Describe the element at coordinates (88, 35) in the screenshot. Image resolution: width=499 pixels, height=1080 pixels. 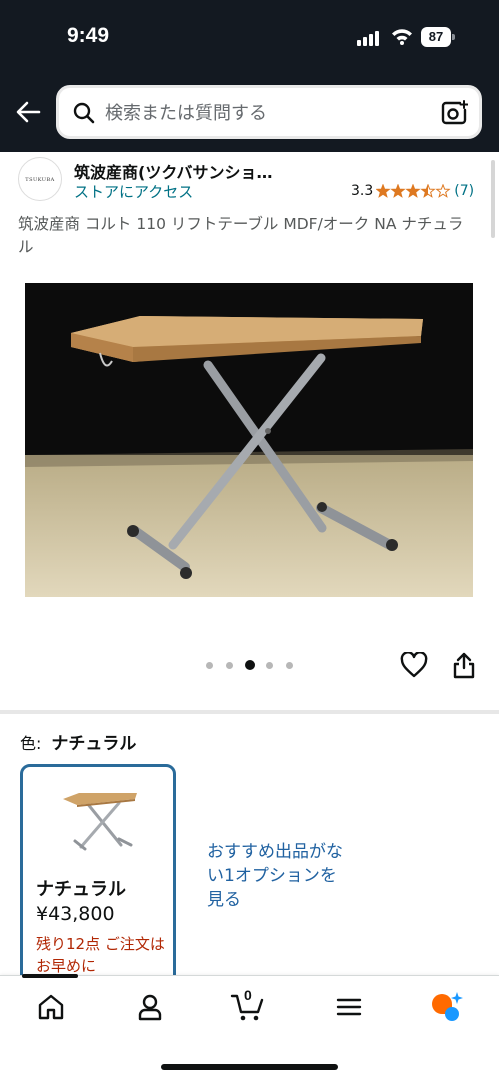
I see `status-time: 9:49` at that location.